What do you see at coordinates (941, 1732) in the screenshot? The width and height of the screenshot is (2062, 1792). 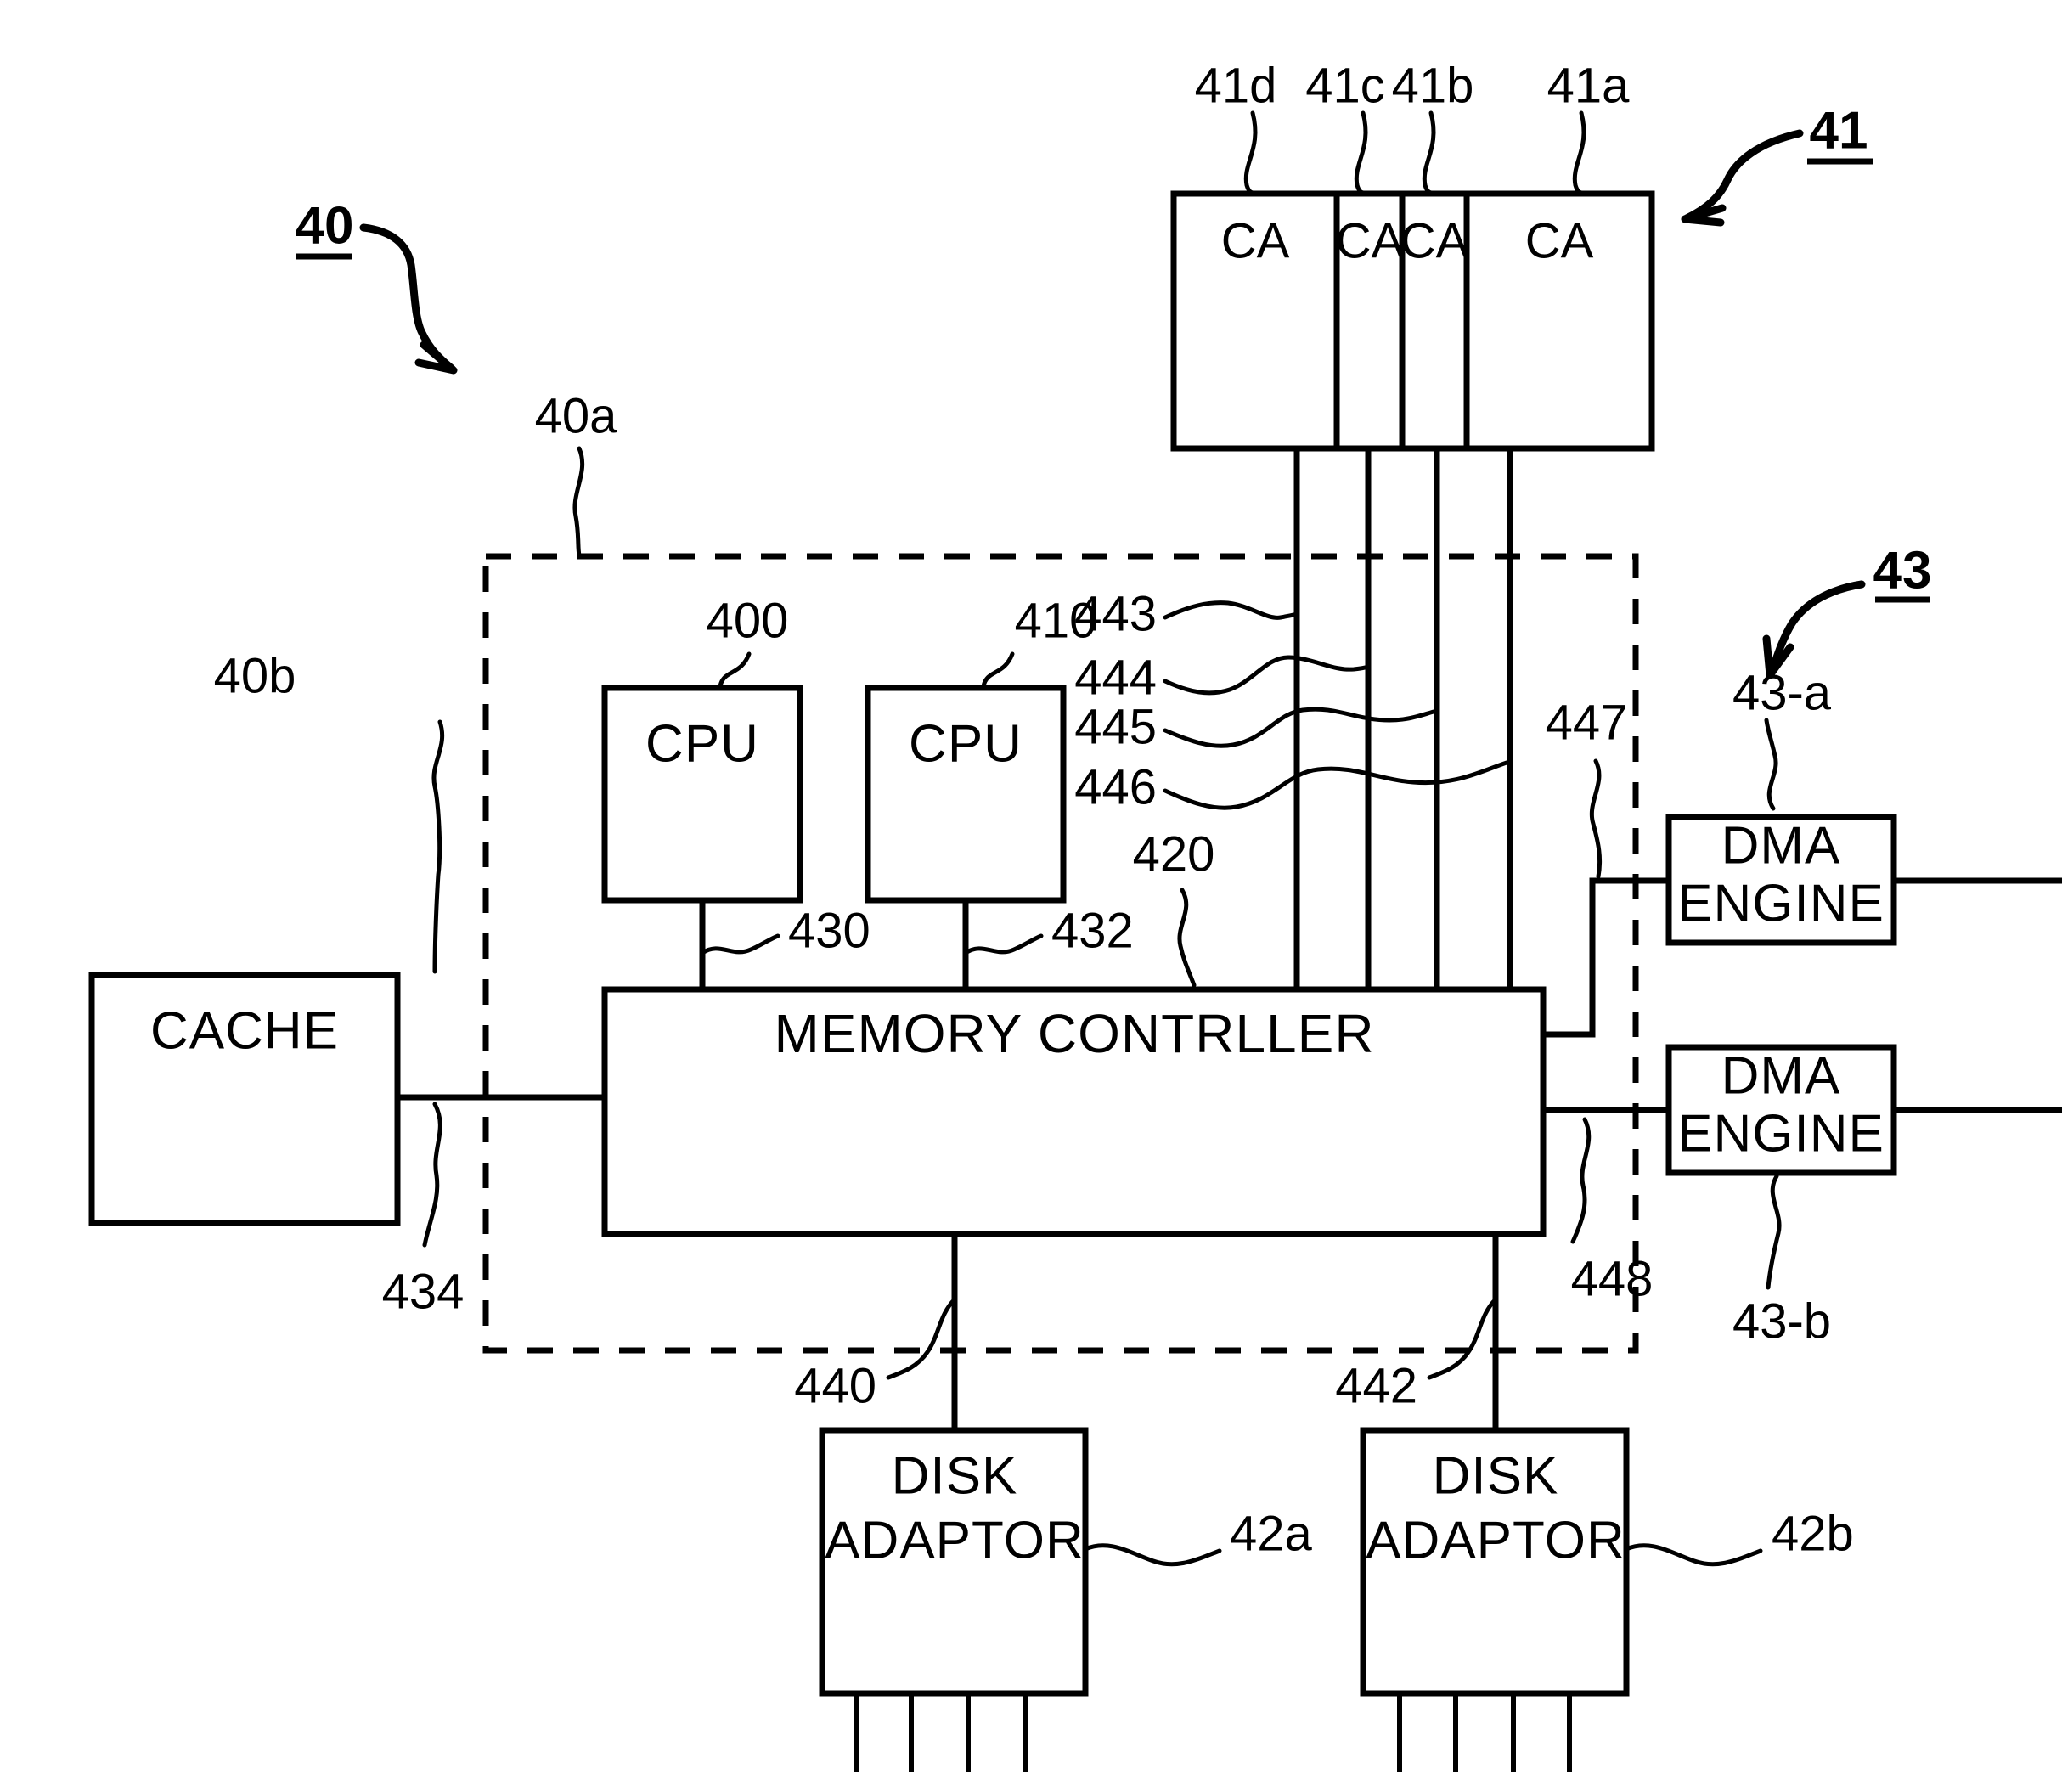 I see `disk-adaptor-left-stubs` at bounding box center [941, 1732].